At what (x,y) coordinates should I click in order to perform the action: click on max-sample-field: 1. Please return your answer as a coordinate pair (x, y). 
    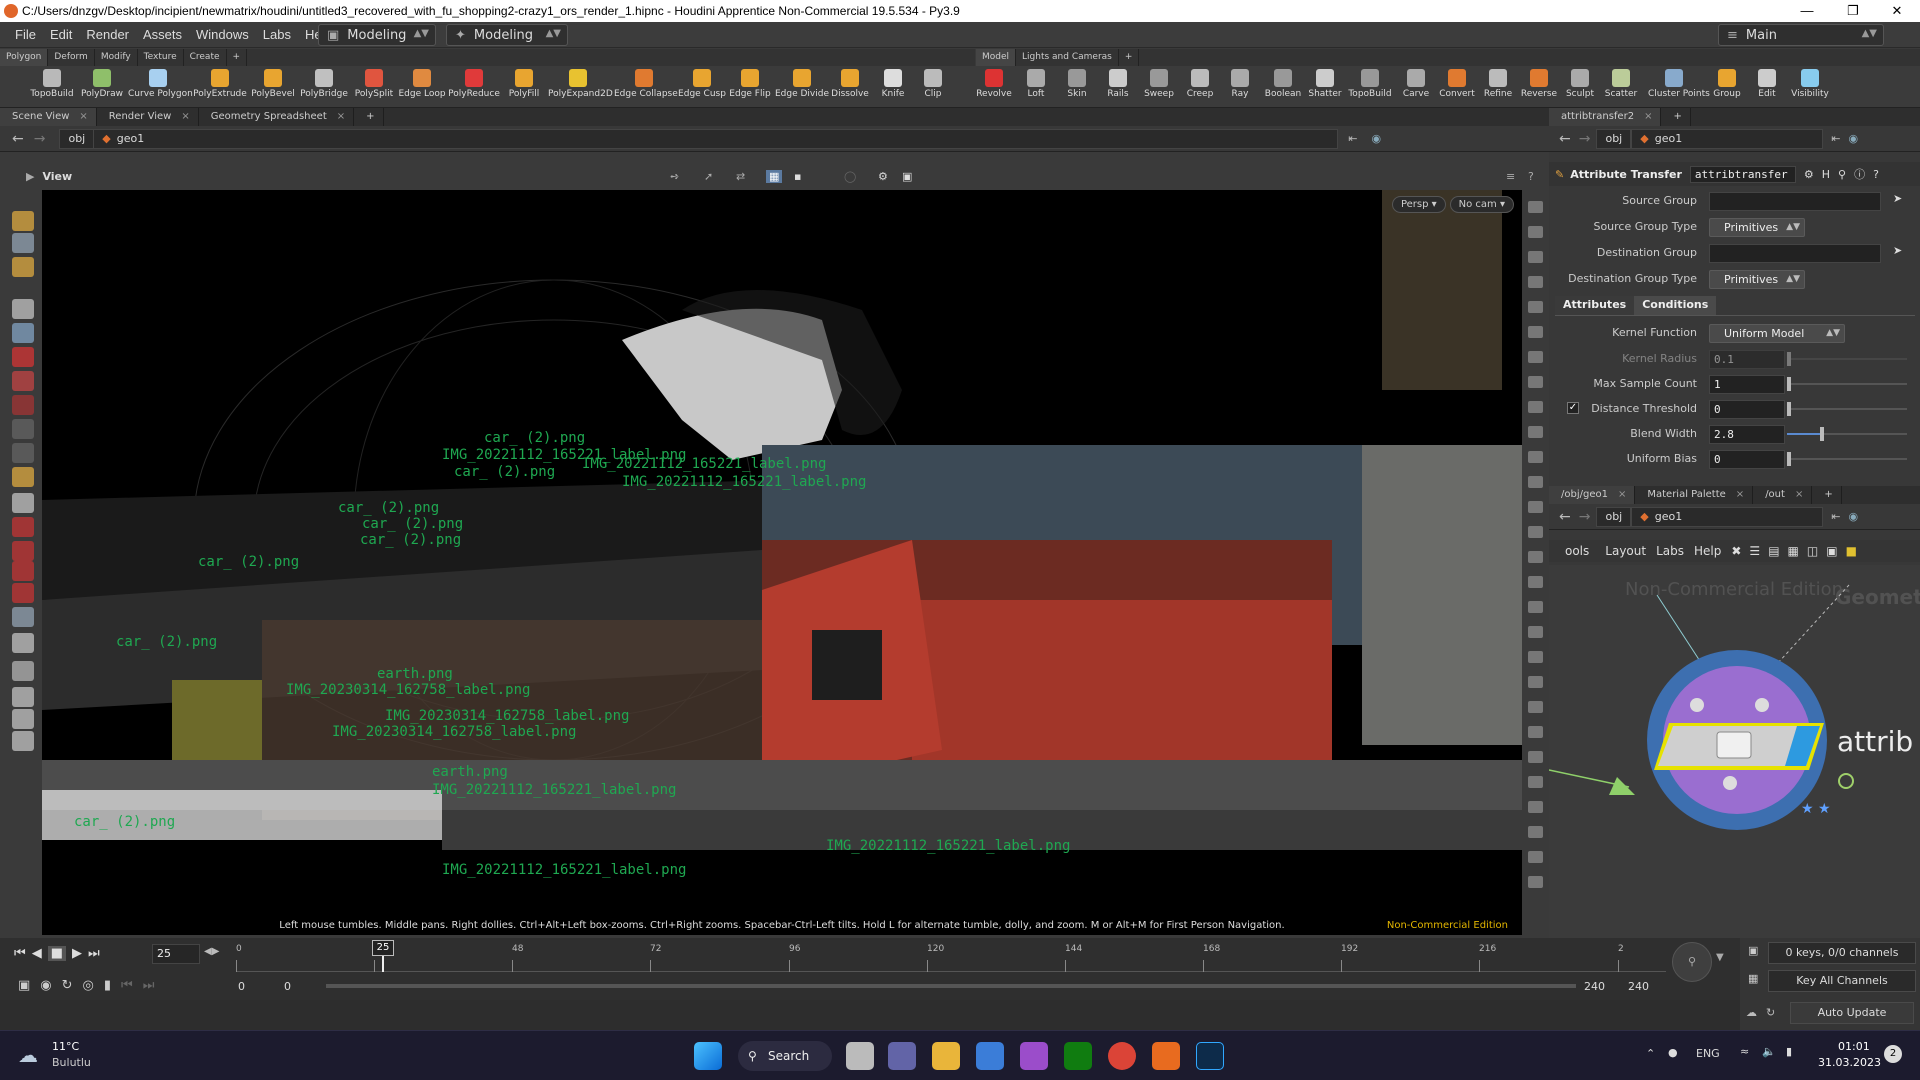
    Looking at the image, I should click on (1747, 384).